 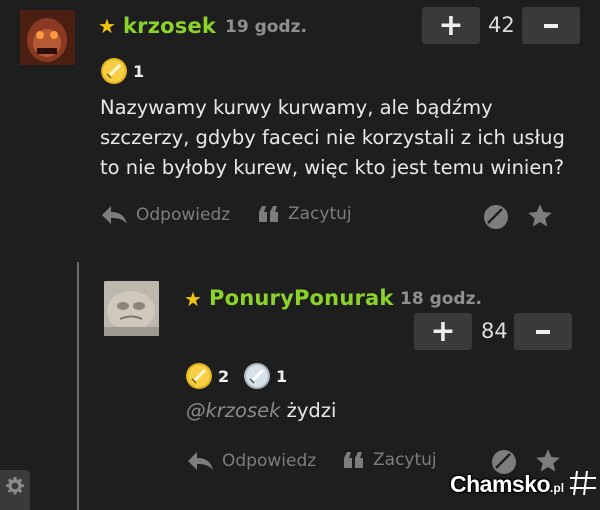 I want to click on report-icon, so click(x=496, y=217).